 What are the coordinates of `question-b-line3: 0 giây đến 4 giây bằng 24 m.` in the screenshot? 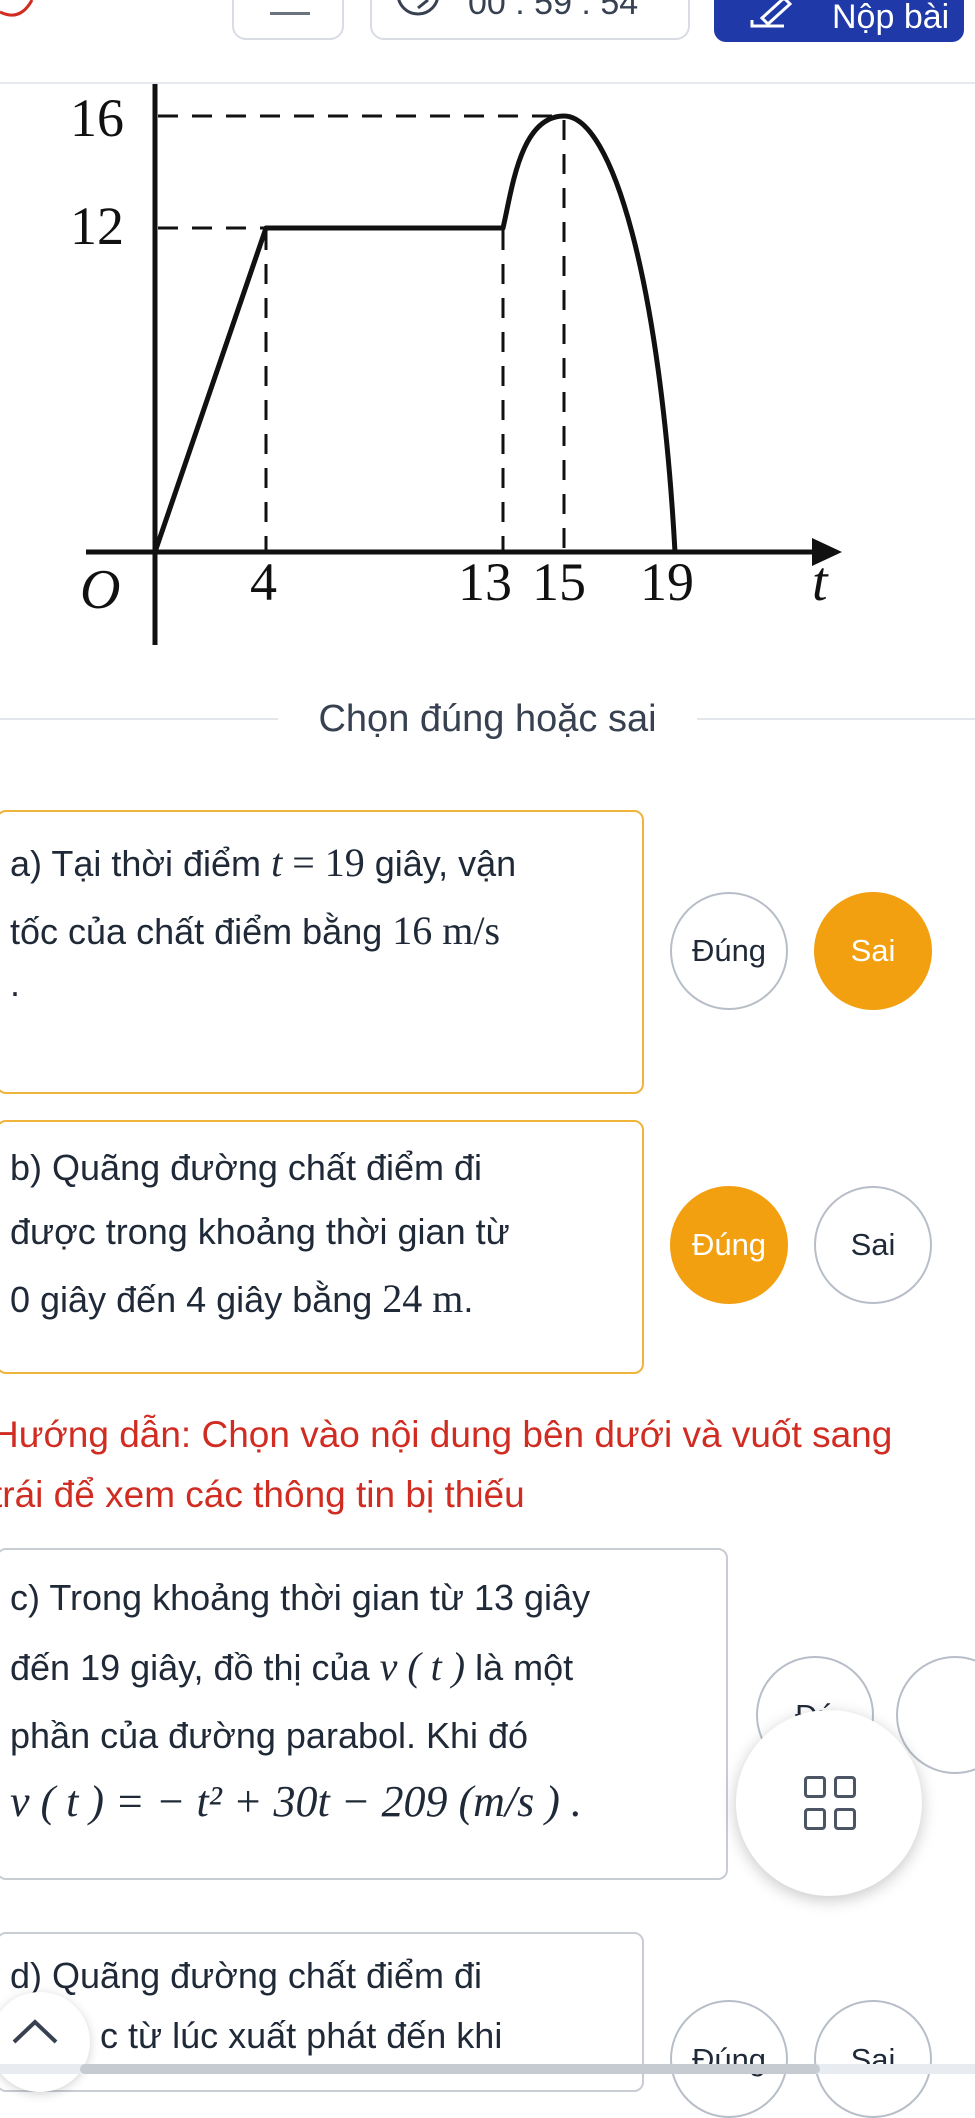 It's located at (242, 1298).